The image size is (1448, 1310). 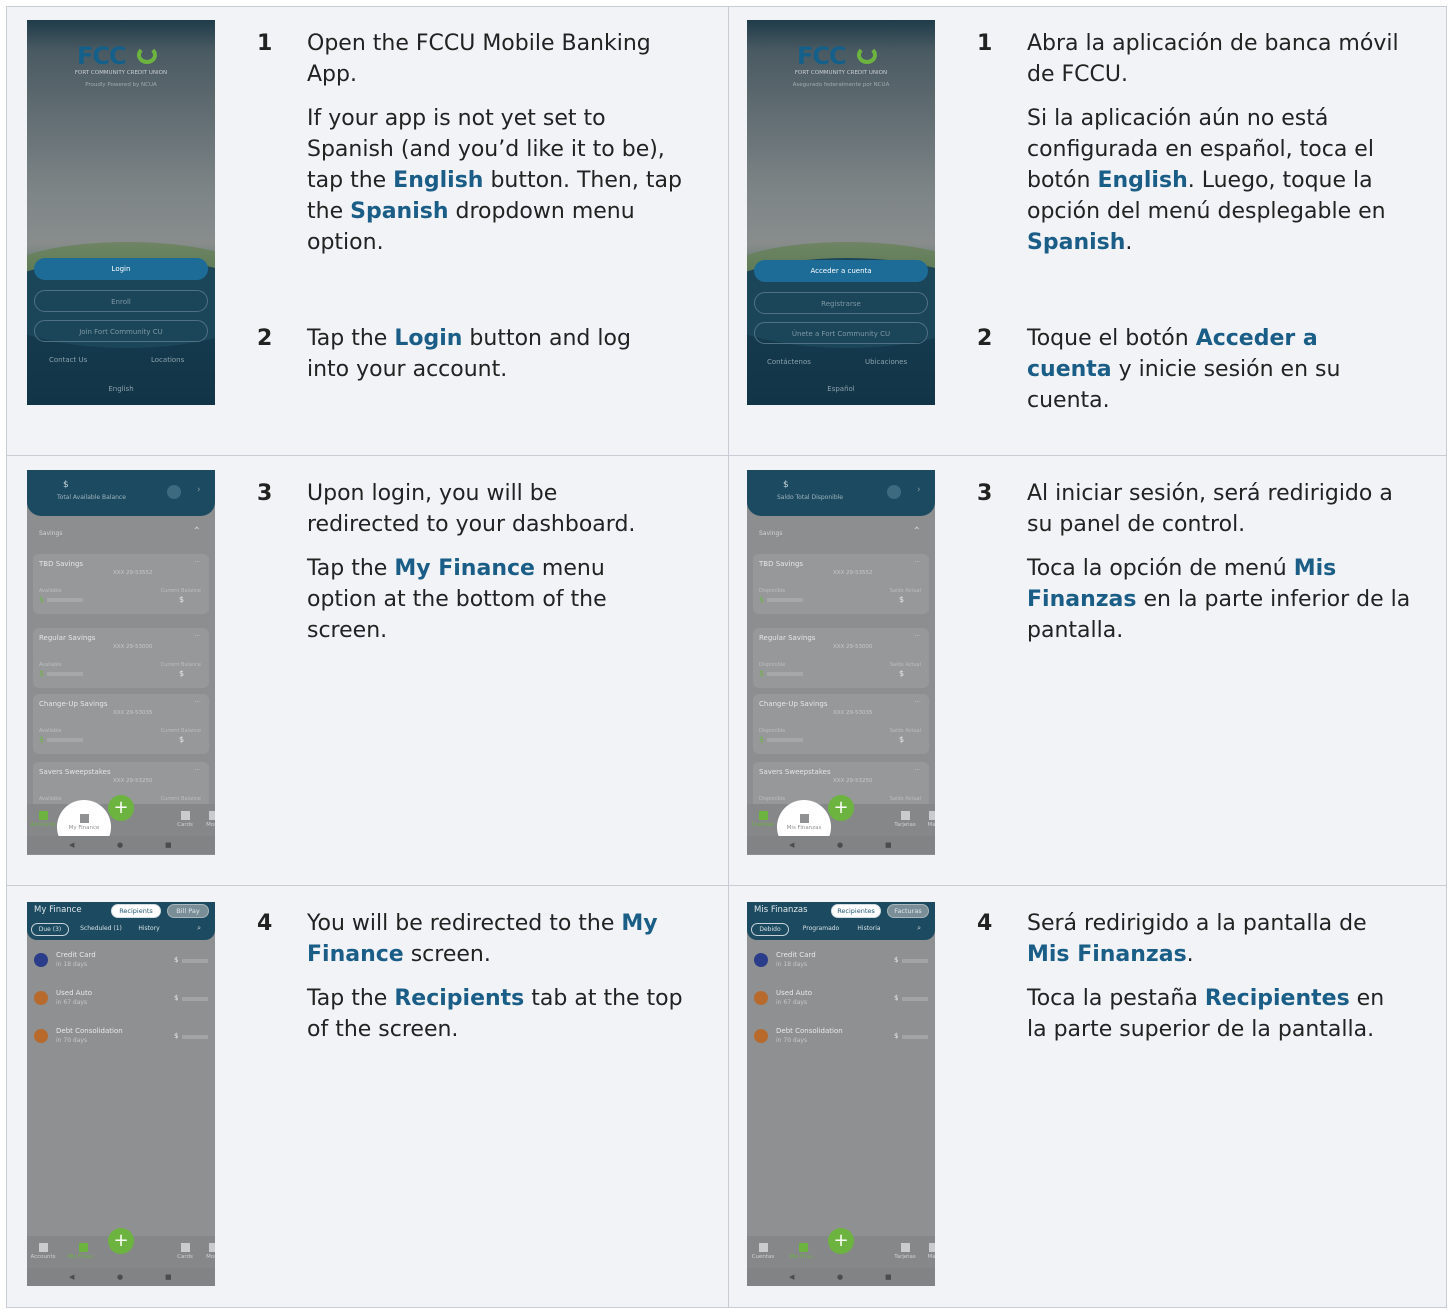 What do you see at coordinates (841, 333) in the screenshot?
I see `join-button: Únete a Fort Community CU` at bounding box center [841, 333].